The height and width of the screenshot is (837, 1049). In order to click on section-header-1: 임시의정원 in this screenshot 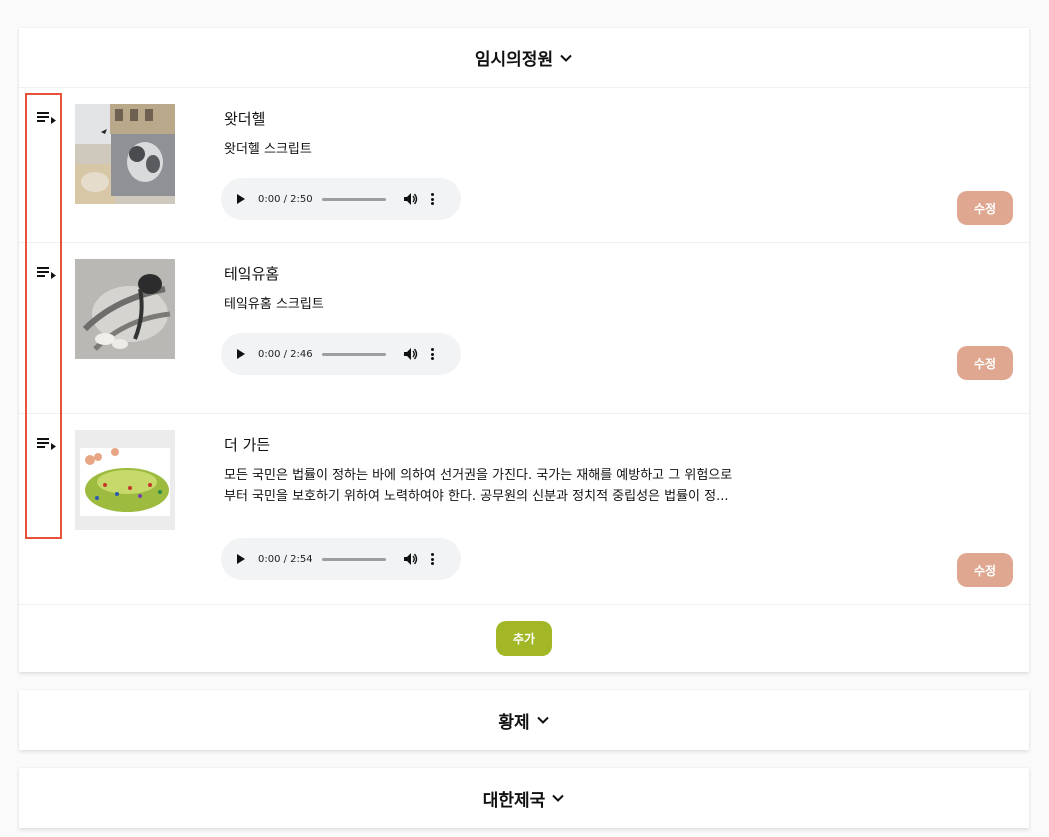, I will do `click(524, 58)`.